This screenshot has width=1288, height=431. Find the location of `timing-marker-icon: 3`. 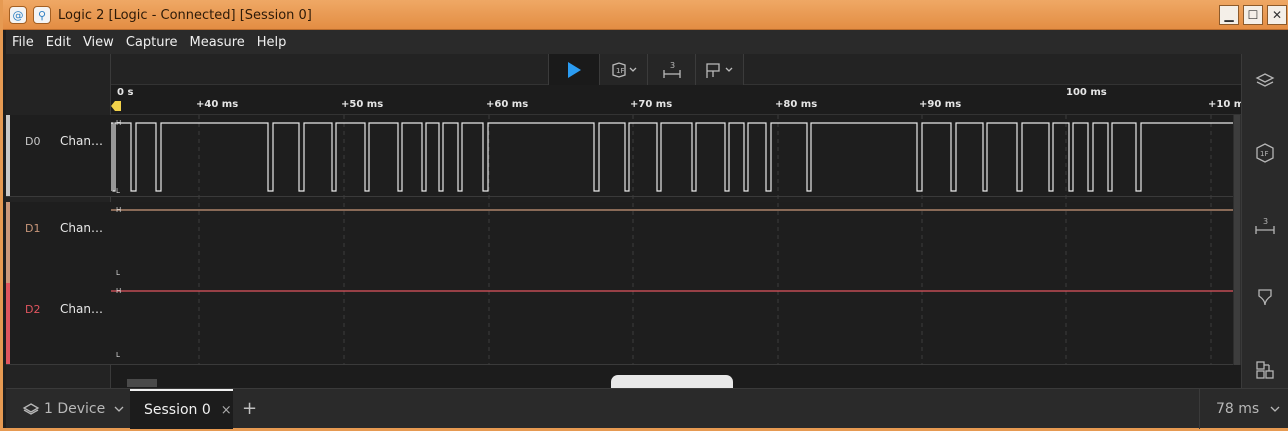

timing-marker-icon: 3 is located at coordinates (671, 69).